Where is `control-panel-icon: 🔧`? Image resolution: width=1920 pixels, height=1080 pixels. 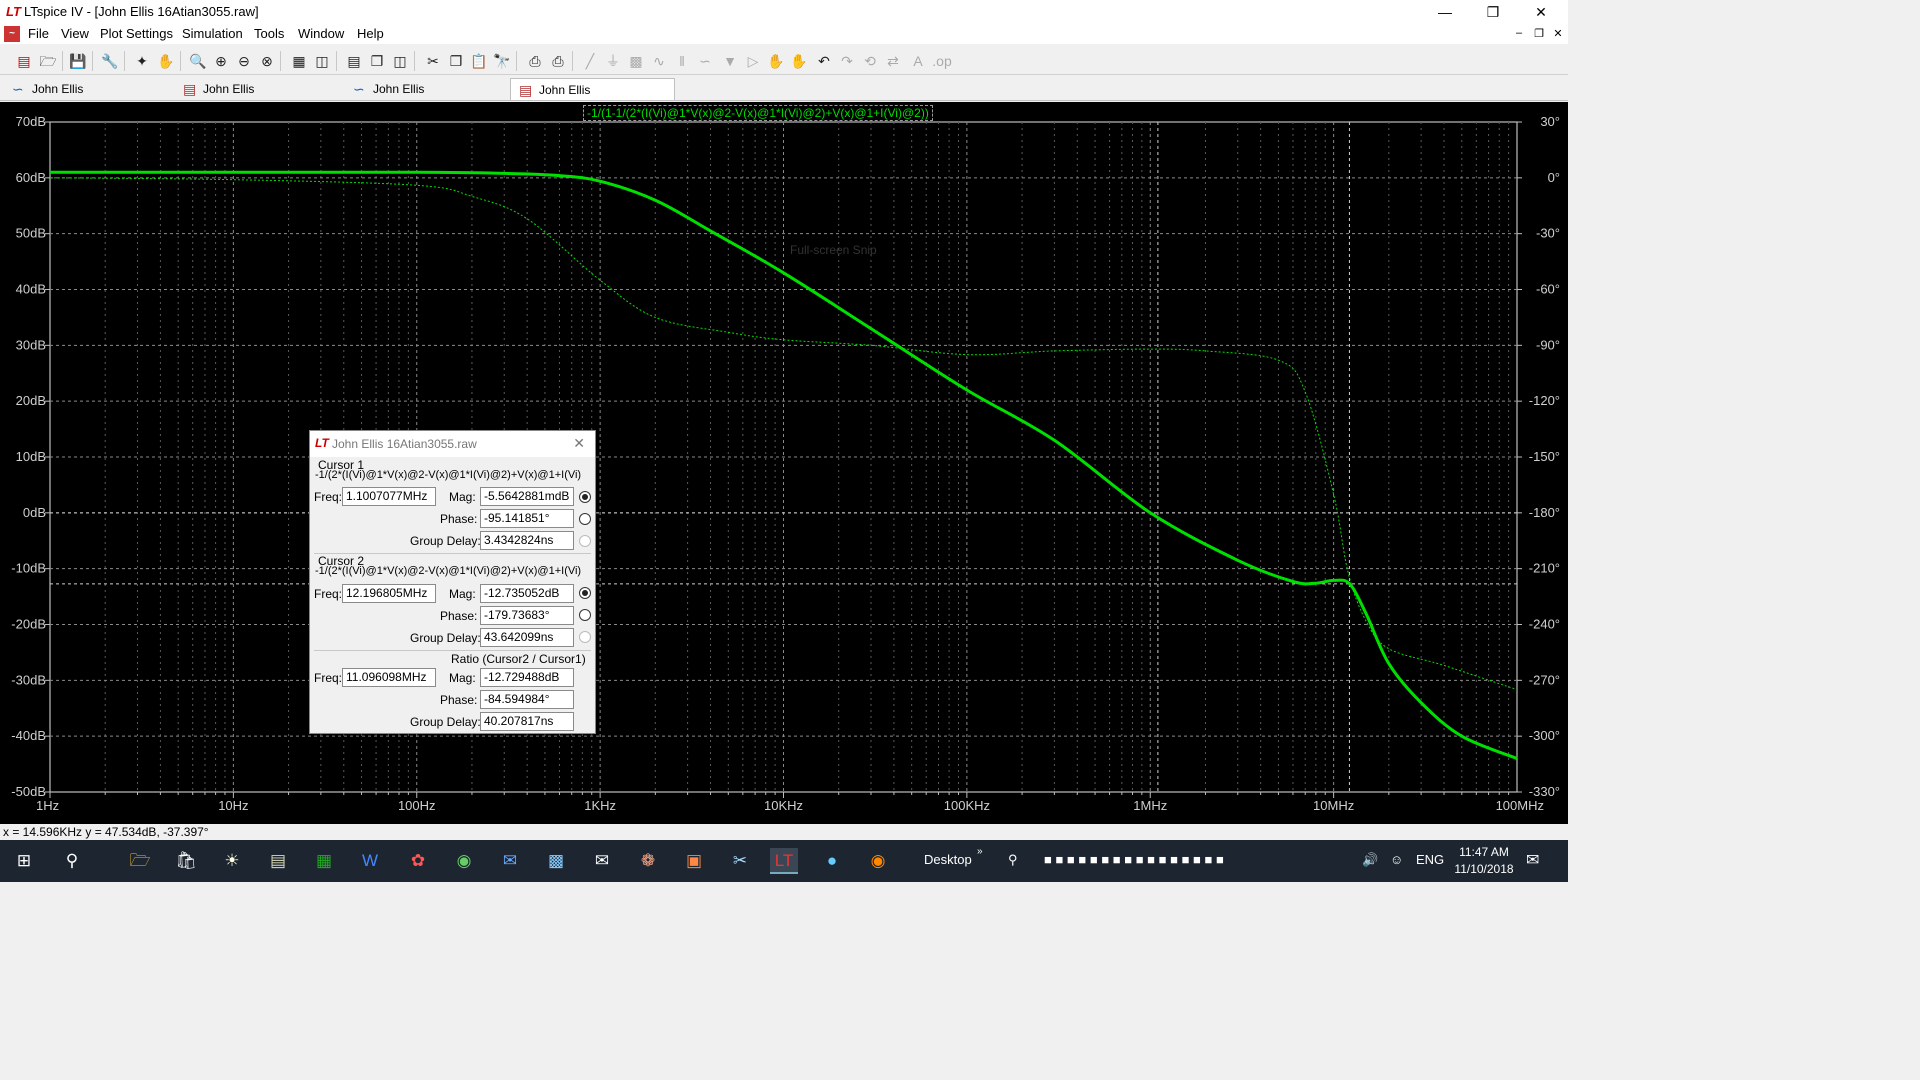
control-panel-icon: 🔧 is located at coordinates (110, 61).